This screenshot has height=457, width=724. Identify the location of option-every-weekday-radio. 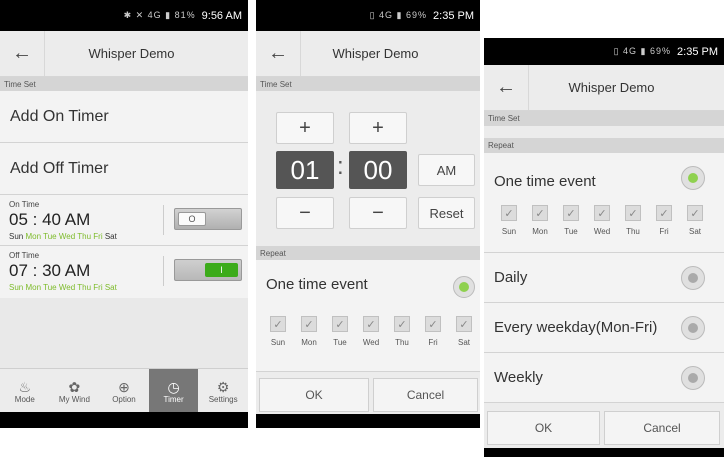
(693, 328).